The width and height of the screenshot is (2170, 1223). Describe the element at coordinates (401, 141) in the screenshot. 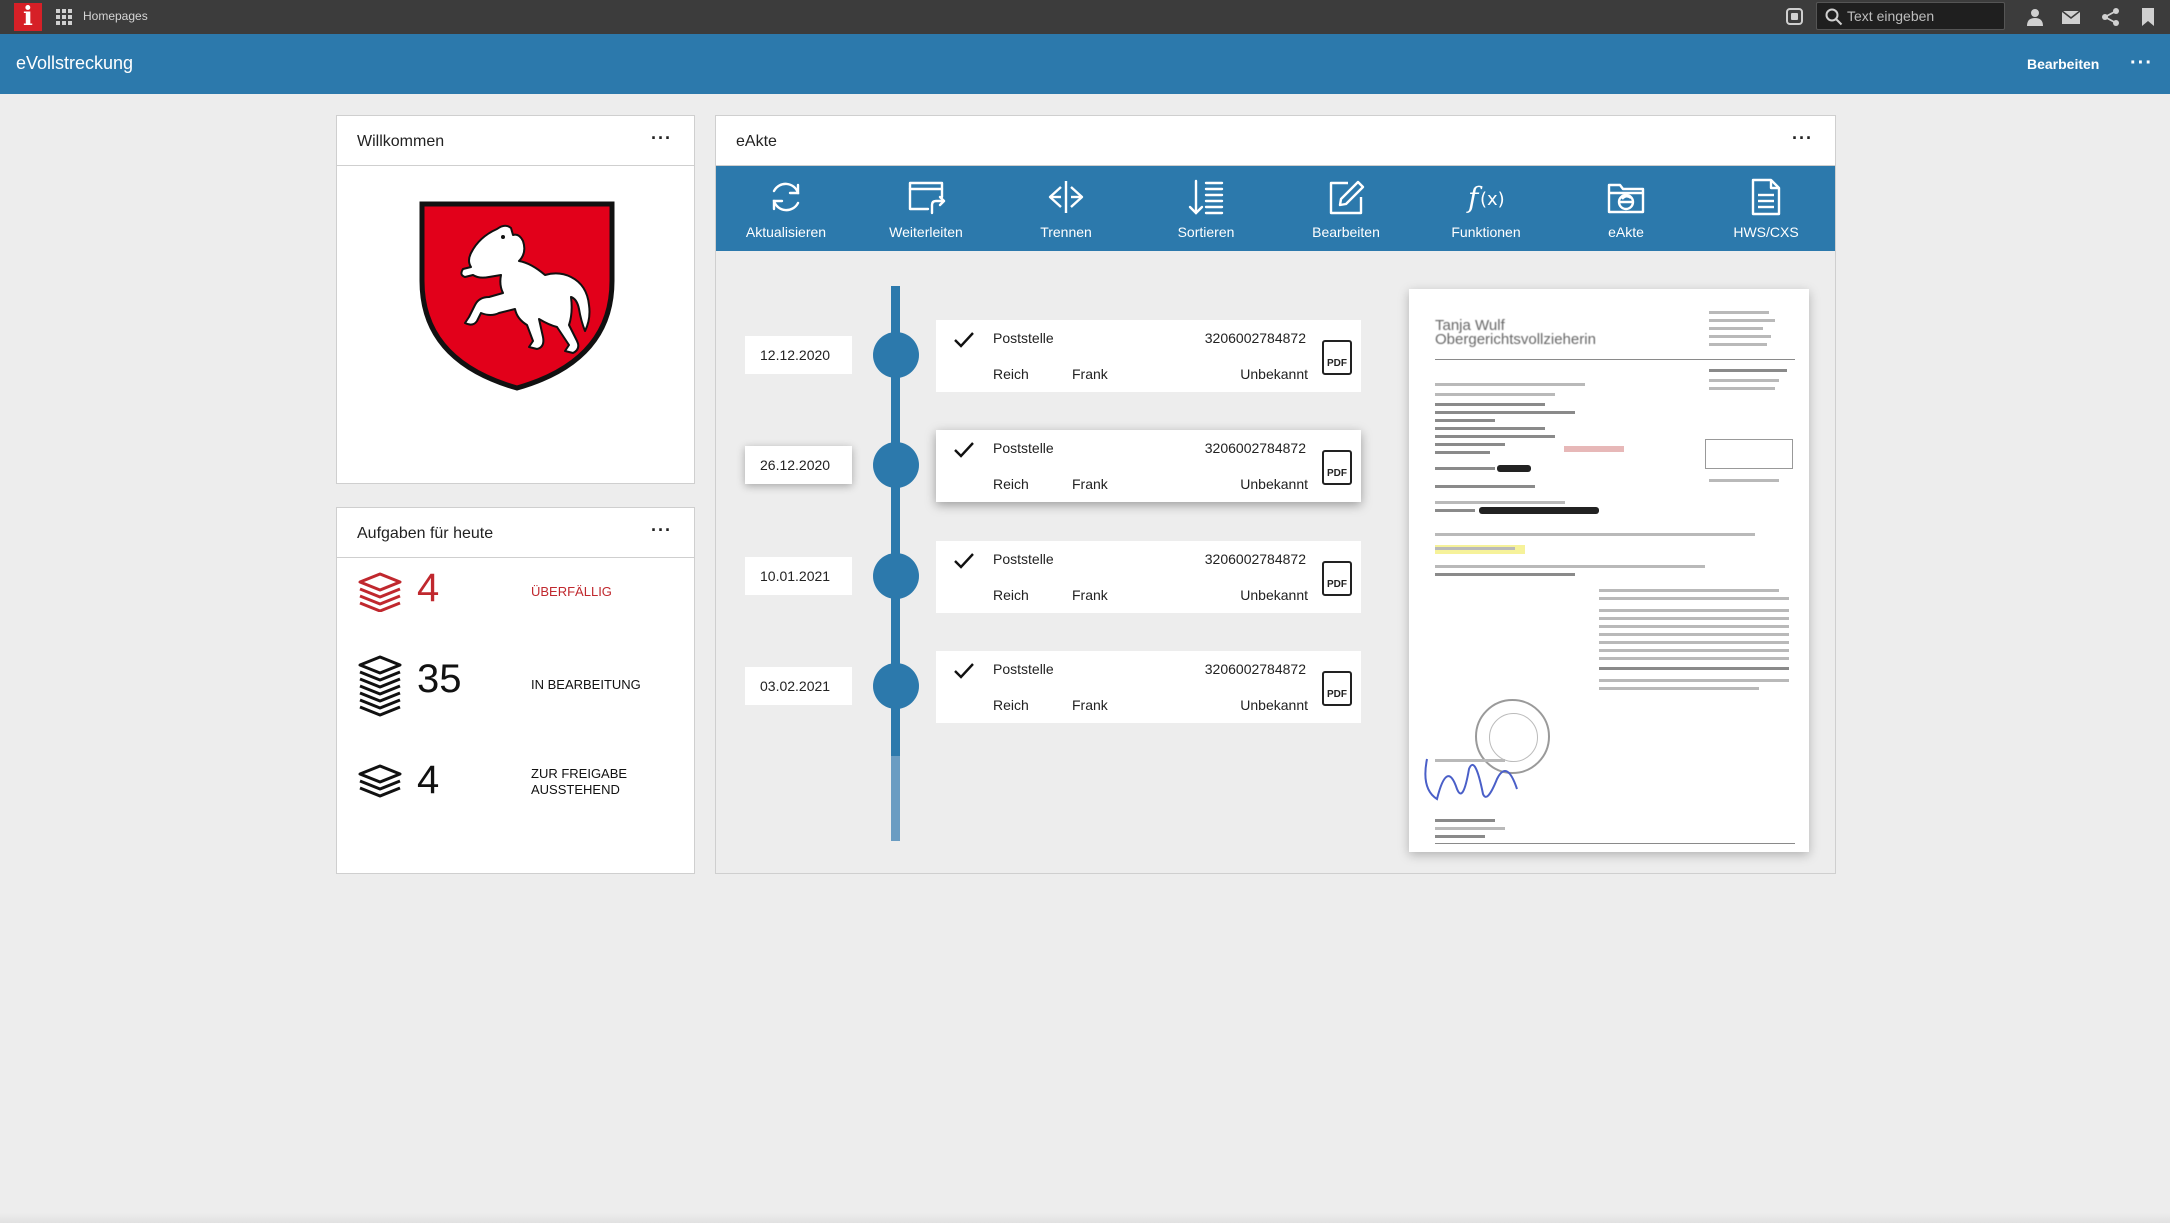

I see `welcome-card-title: Willkommen` at that location.